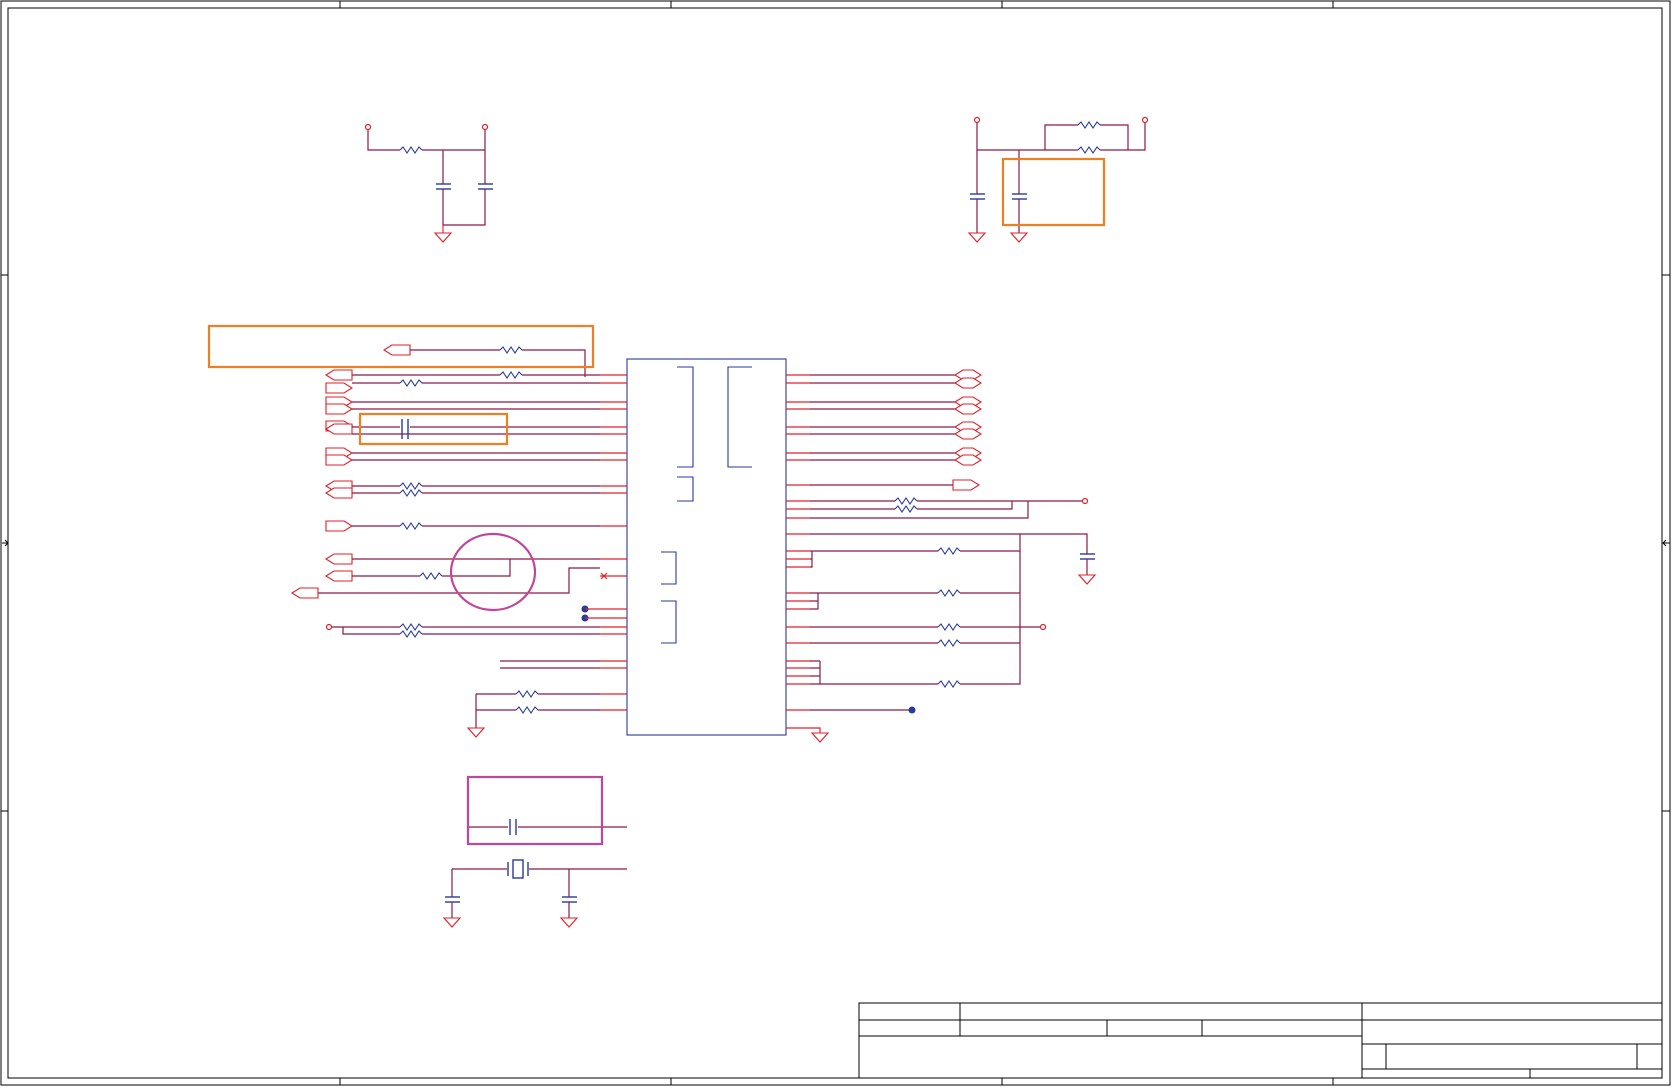 The height and width of the screenshot is (1087, 1672). I want to click on magenta-circle-unconnected-pin, so click(493, 572).